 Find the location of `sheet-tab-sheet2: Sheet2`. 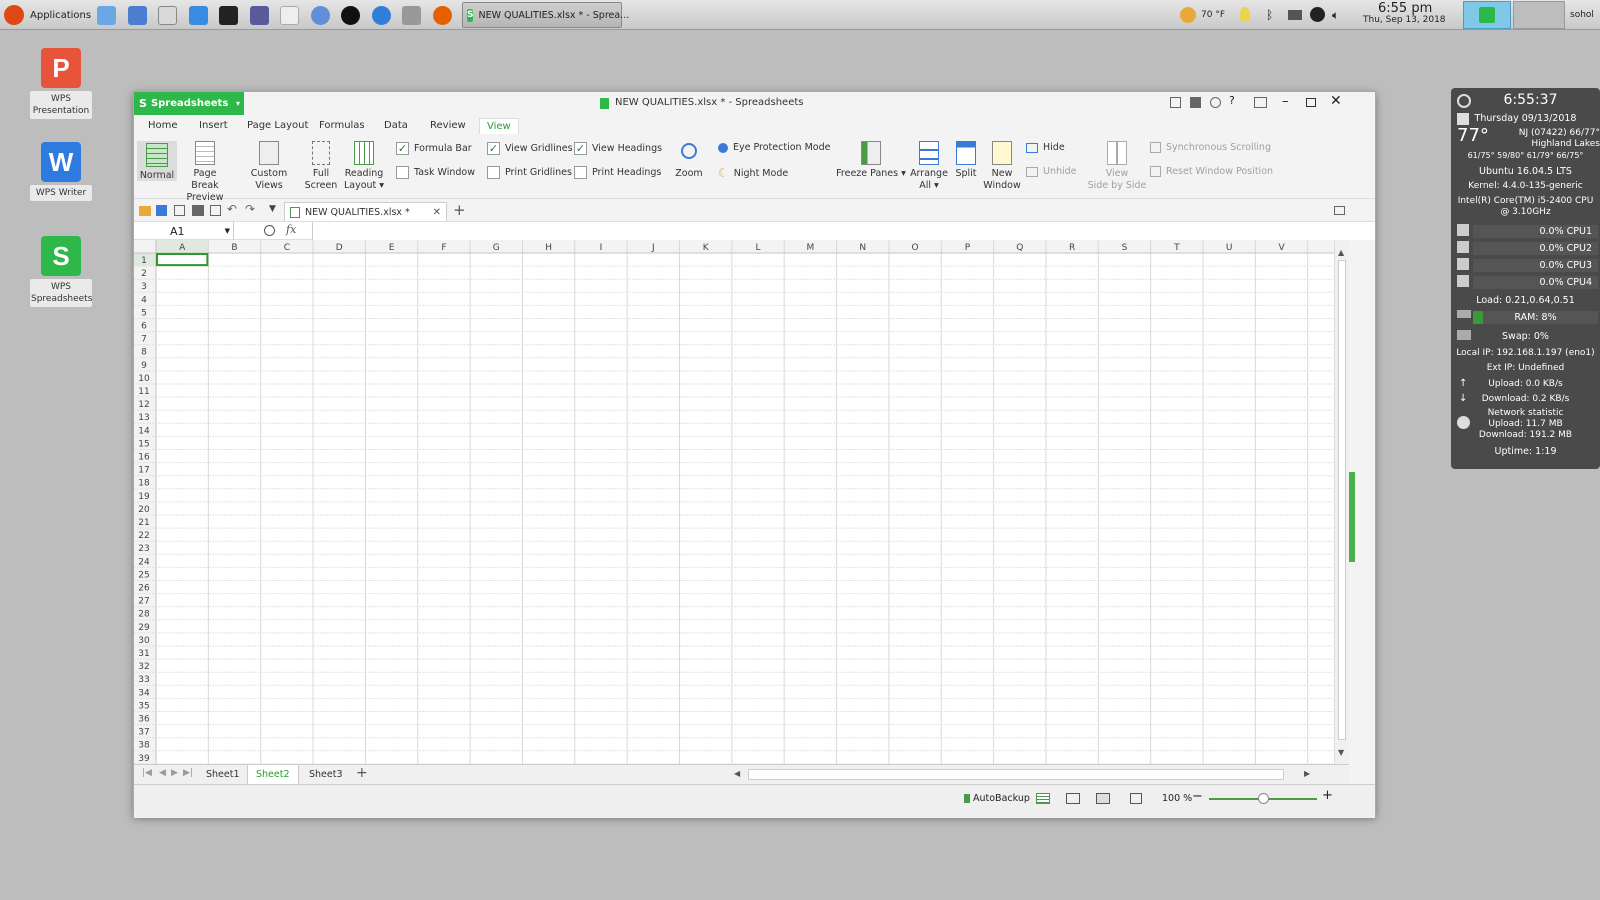

sheet-tab-sheet2: Sheet2 is located at coordinates (273, 774).